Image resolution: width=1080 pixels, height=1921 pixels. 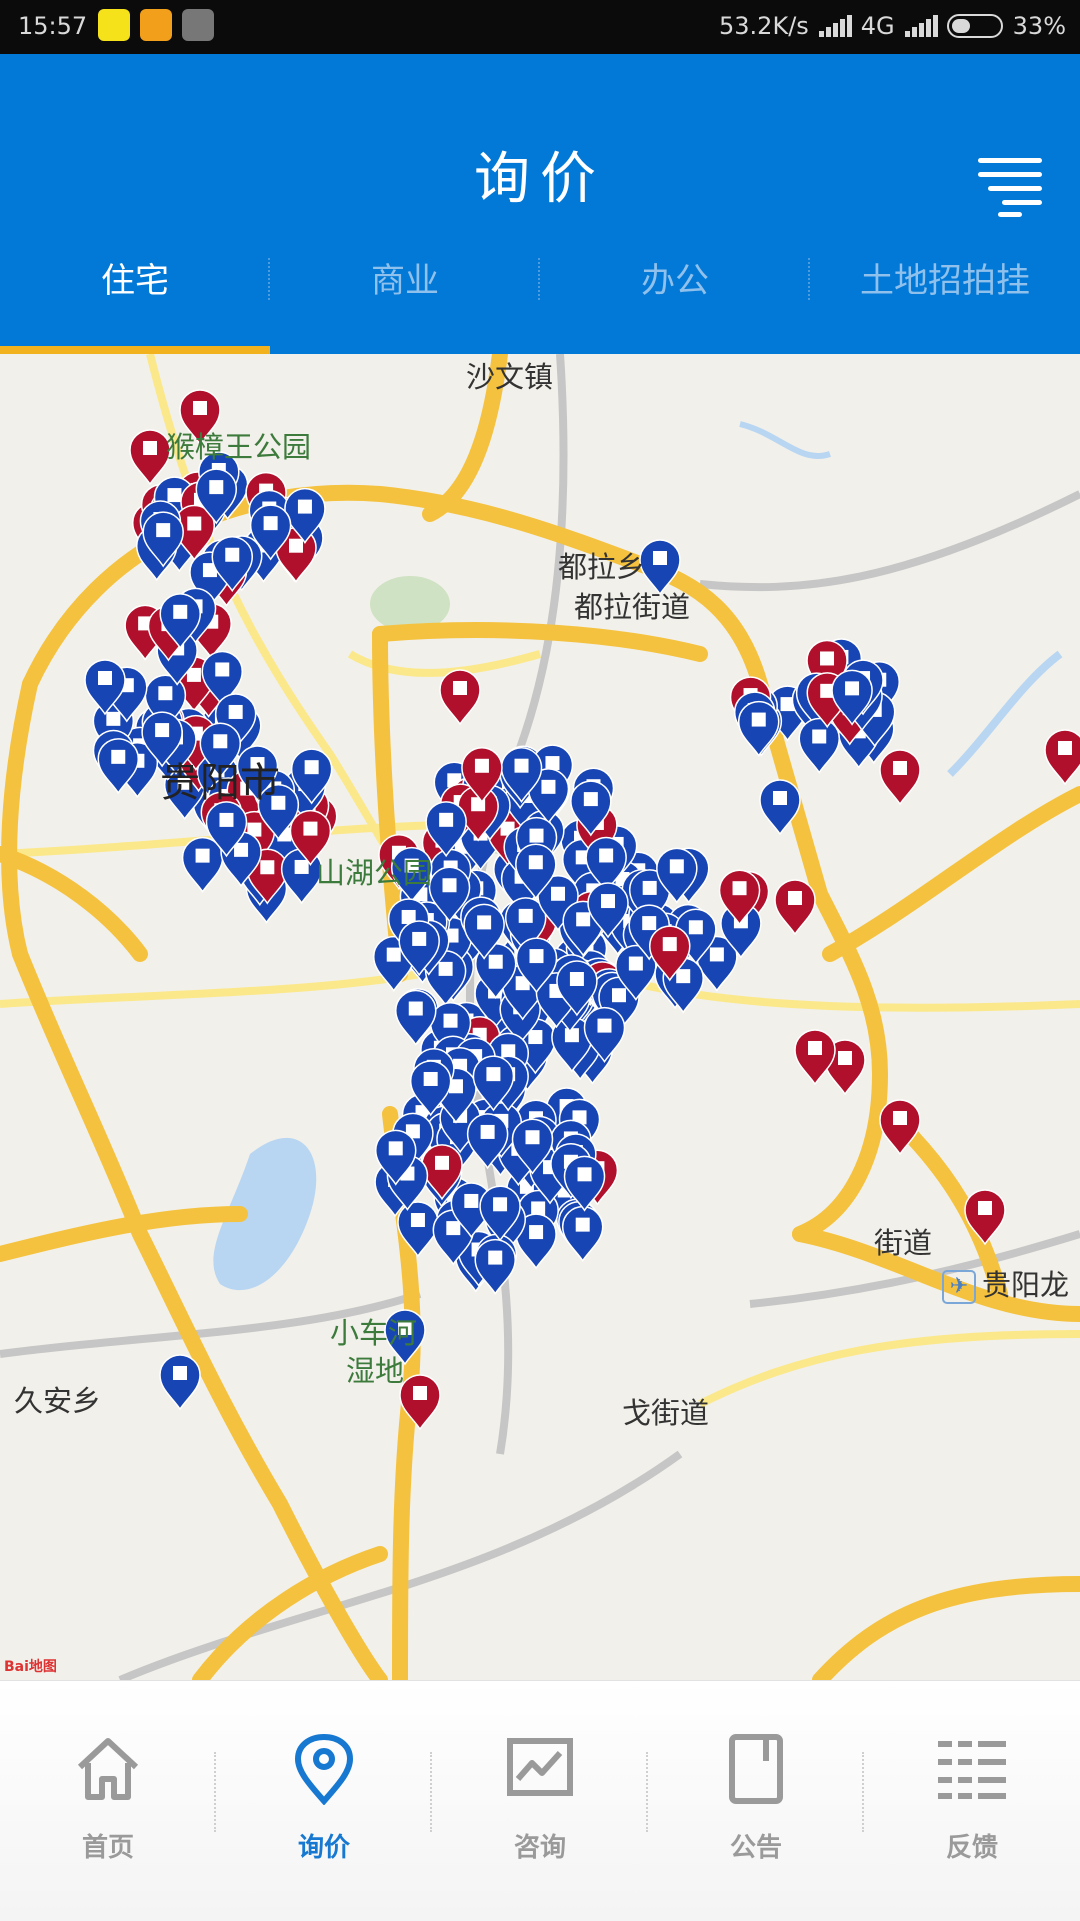 I want to click on nav-consult: 咨询, so click(x=540, y=1801).